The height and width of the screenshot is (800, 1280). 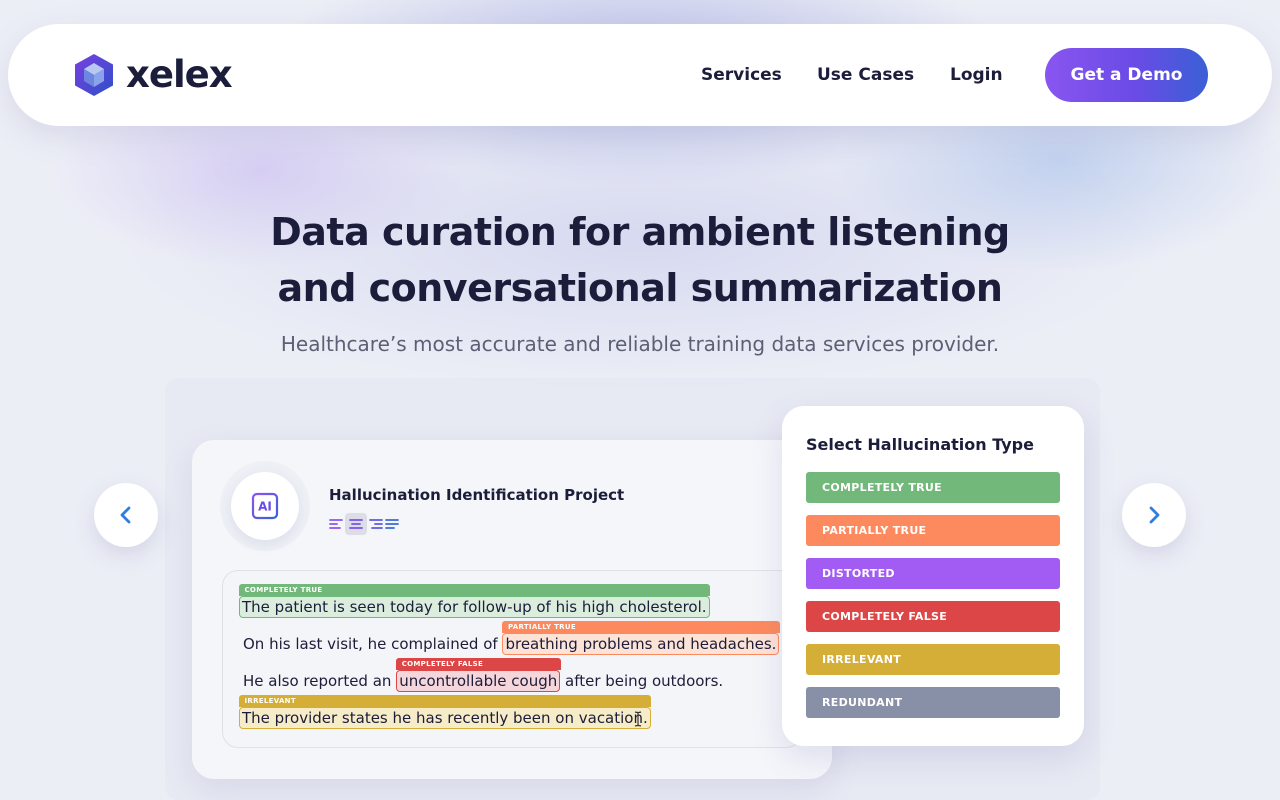 What do you see at coordinates (478, 681) in the screenshot?
I see `highlight-text: uncontrollable cough` at bounding box center [478, 681].